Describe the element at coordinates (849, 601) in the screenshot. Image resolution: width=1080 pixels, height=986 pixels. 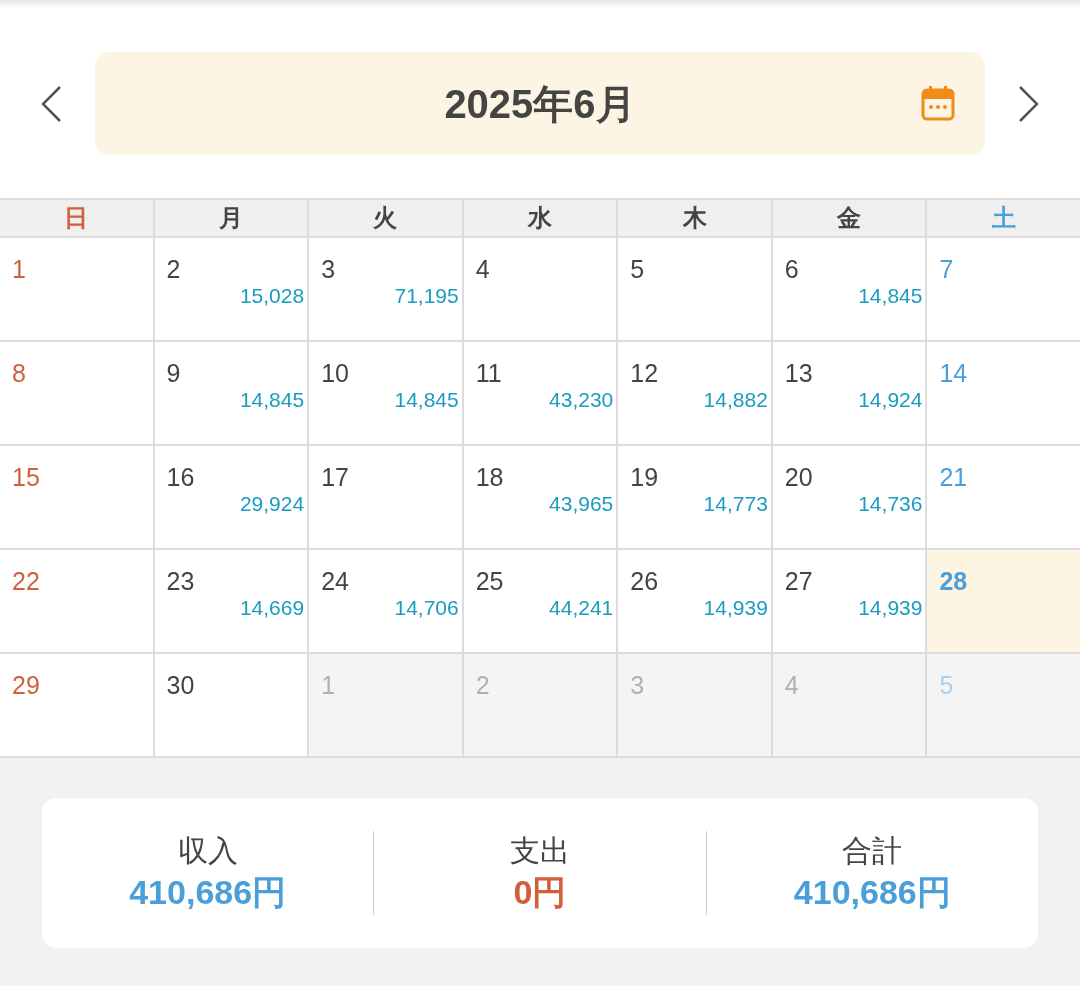
I see `day-cell: 27 14,939` at that location.